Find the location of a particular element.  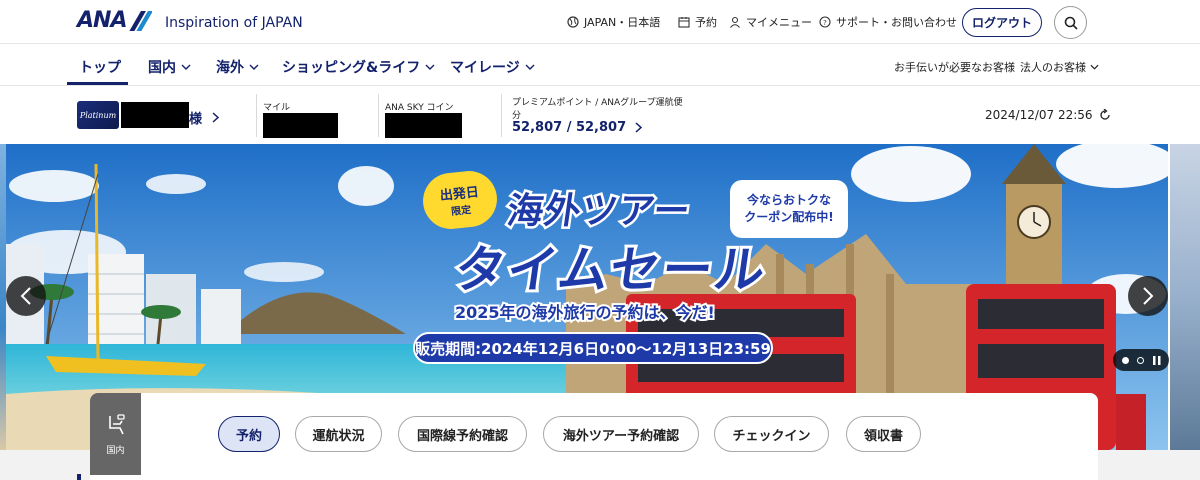

region-selector: JAPAN・日本語 is located at coordinates (613, 22).